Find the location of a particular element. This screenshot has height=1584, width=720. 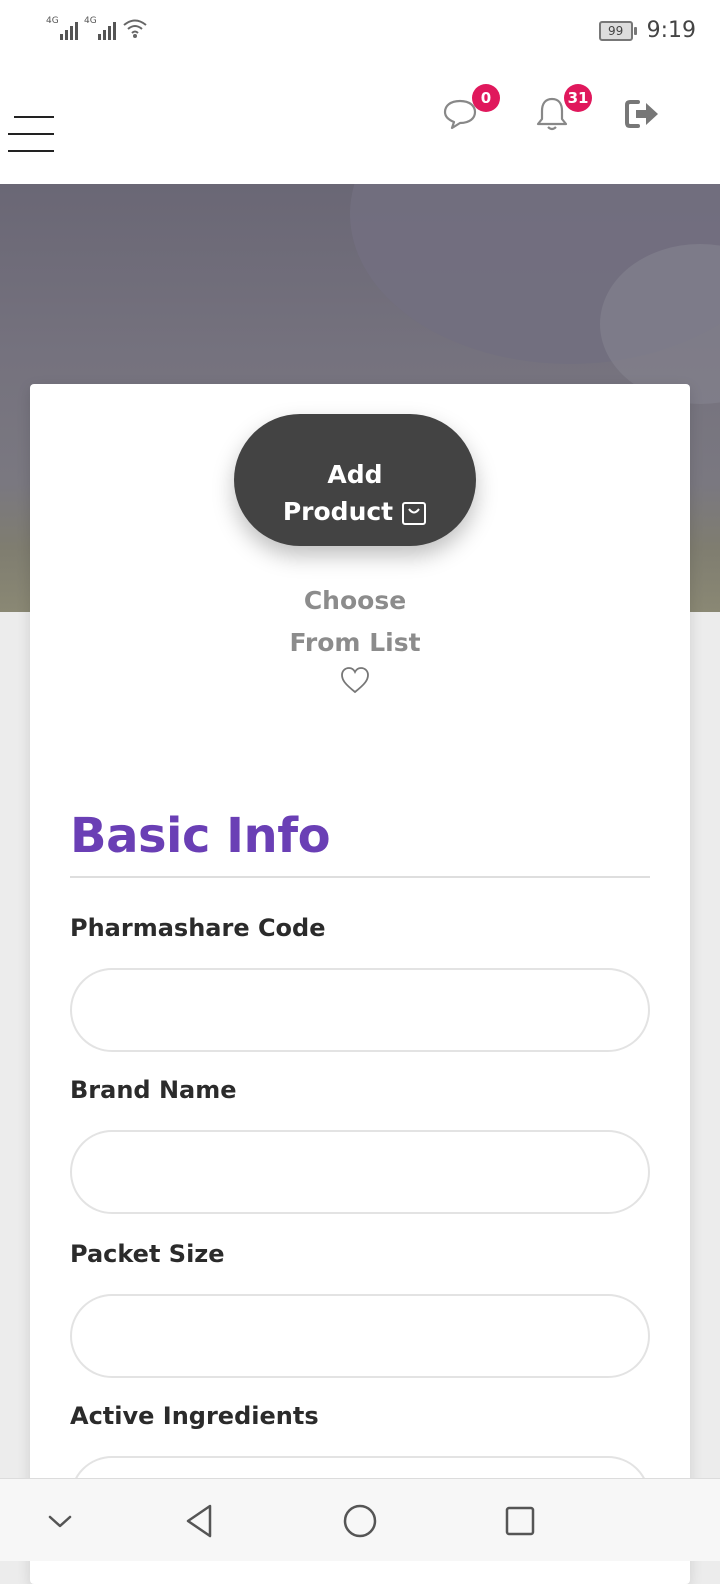

logout-button is located at coordinates (644, 116).